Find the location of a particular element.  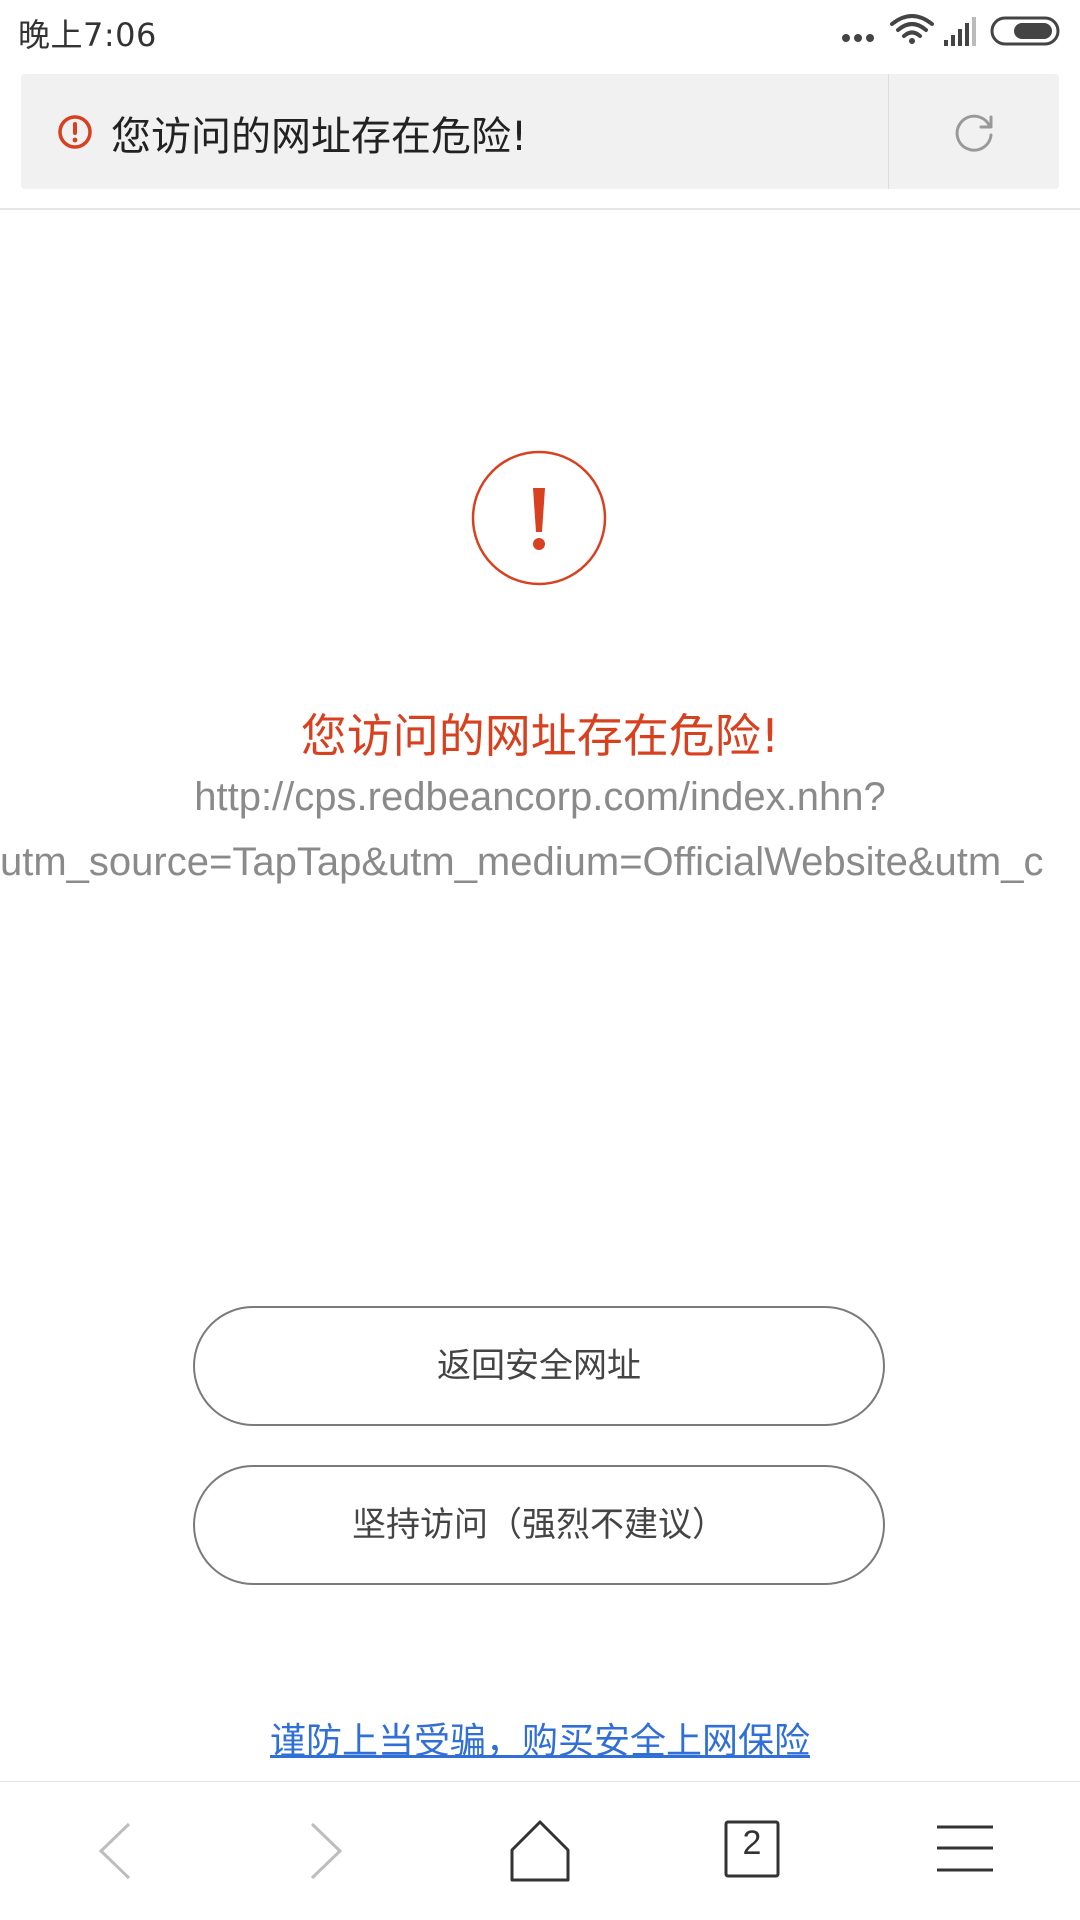

battery-icon is located at coordinates (1025, 31).